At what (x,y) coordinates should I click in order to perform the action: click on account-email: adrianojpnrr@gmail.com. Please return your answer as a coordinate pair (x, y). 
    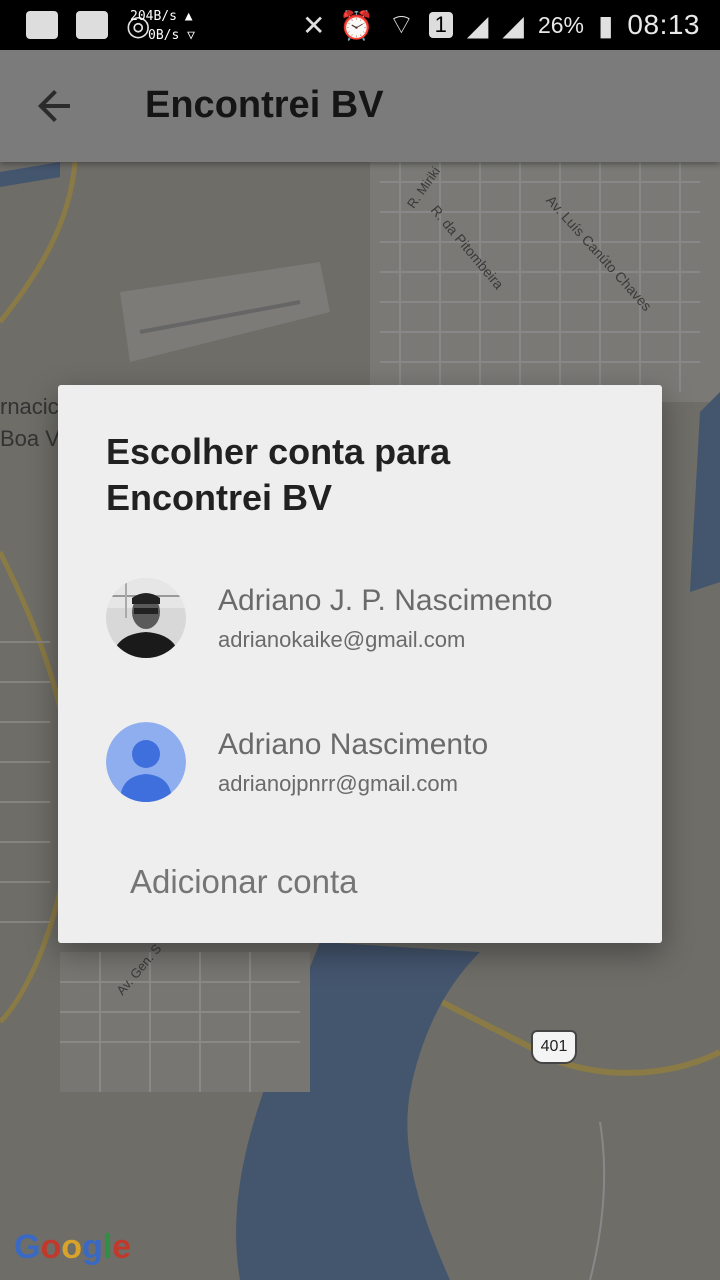
    Looking at the image, I should click on (338, 783).